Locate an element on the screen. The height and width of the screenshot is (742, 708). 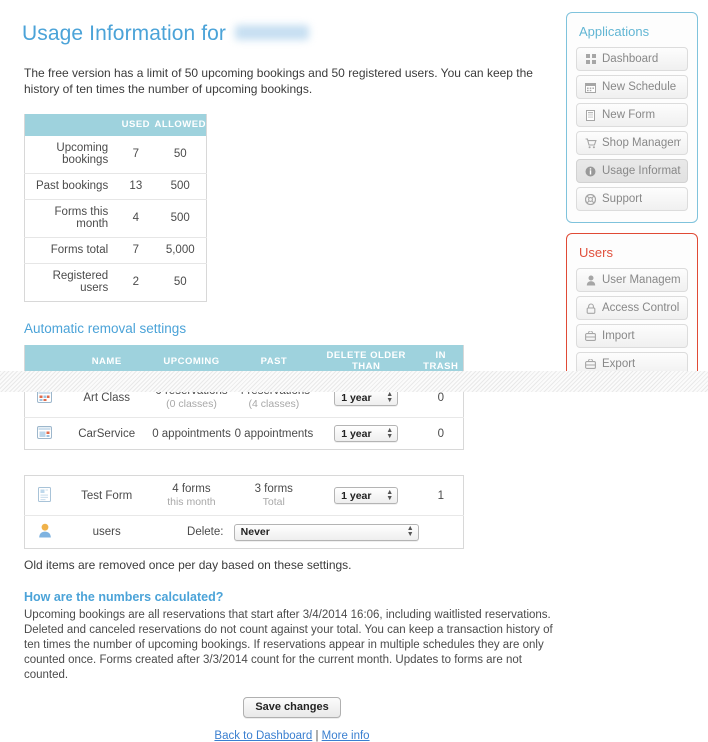
usage-row-used: 4 is located at coordinates (136, 218).